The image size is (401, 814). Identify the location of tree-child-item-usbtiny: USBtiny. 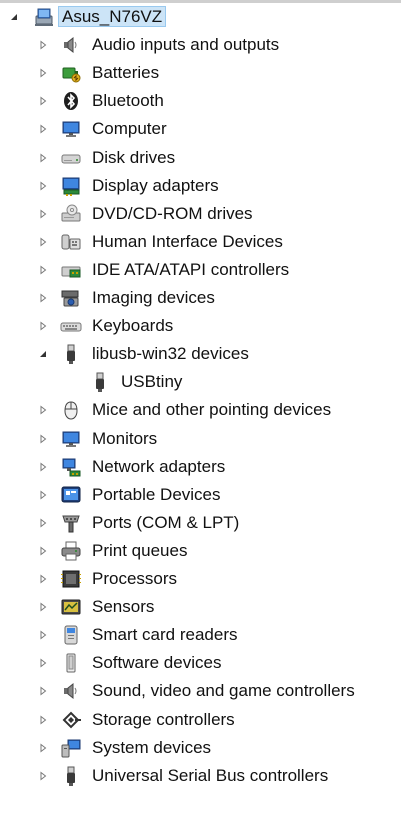
(200, 382).